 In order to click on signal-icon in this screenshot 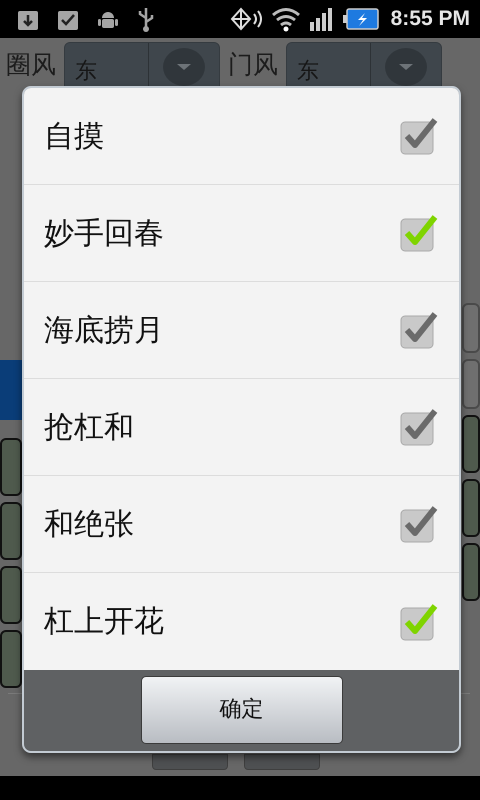, I will do `click(321, 19)`.